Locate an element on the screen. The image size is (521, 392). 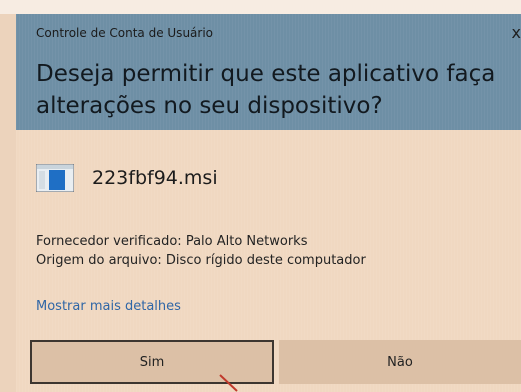
no-button: Não is located at coordinates (400, 362).